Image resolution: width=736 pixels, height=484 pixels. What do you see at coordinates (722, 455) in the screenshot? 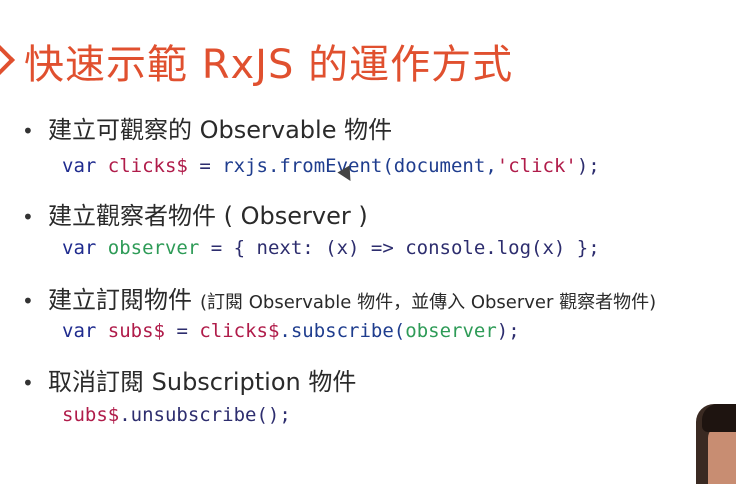
I see `presenter-face` at bounding box center [722, 455].